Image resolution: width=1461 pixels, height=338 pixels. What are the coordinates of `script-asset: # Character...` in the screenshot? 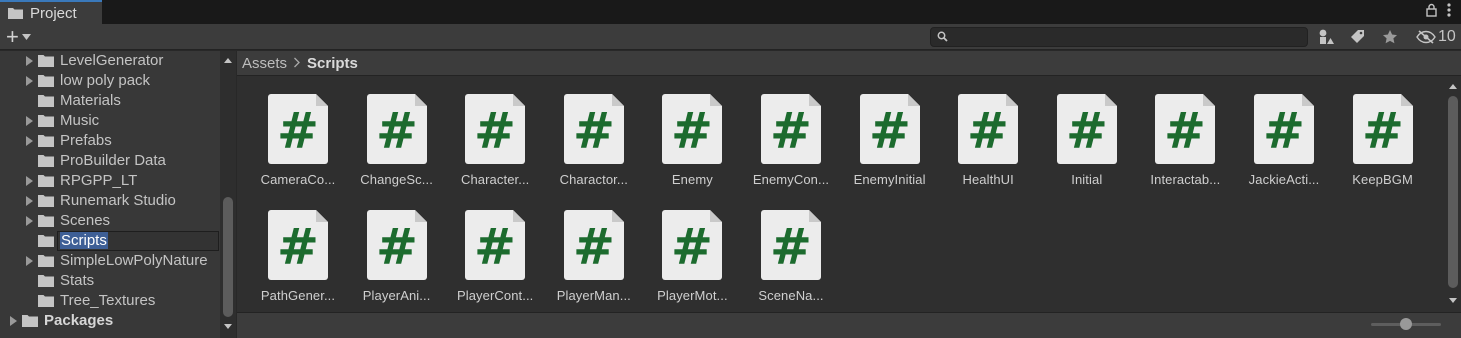 It's located at (495, 131).